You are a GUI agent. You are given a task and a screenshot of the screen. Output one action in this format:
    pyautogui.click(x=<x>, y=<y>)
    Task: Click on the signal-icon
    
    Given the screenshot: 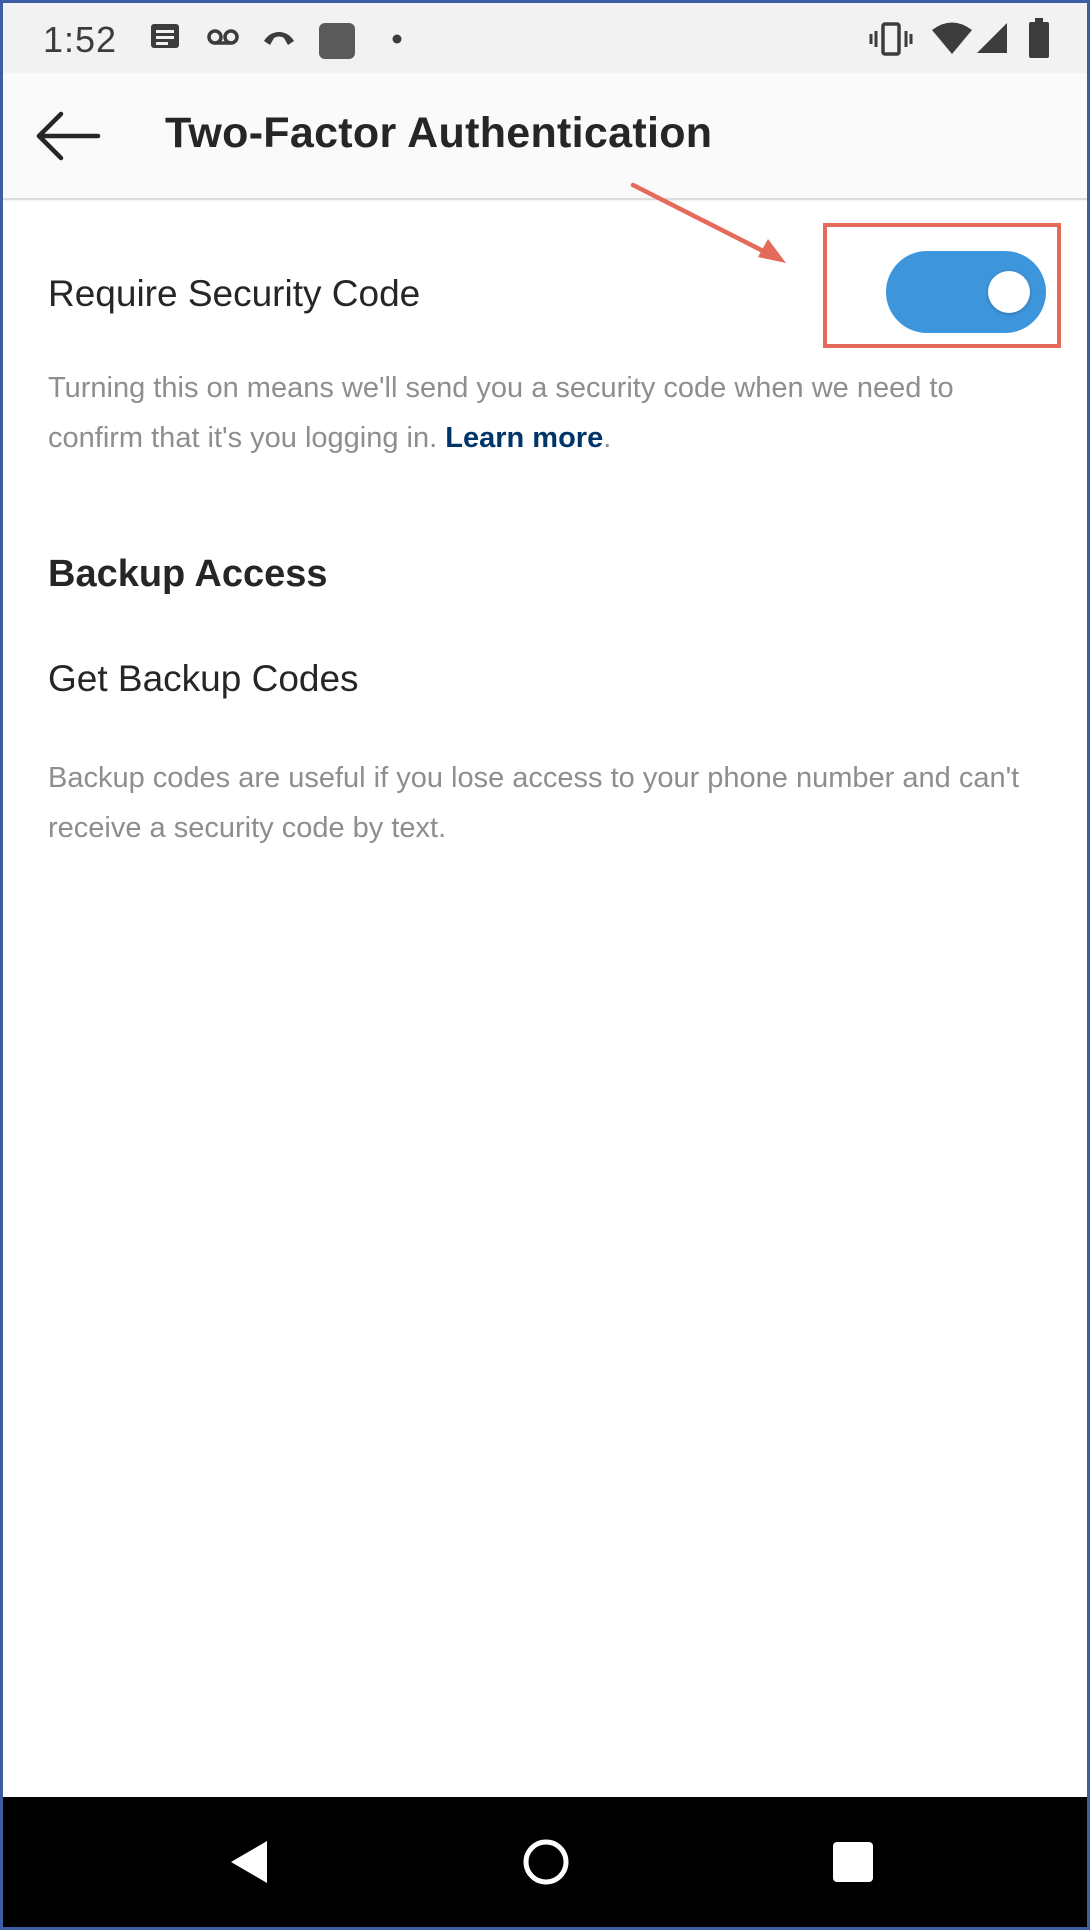 What is the action you would take?
    pyautogui.click(x=992, y=38)
    